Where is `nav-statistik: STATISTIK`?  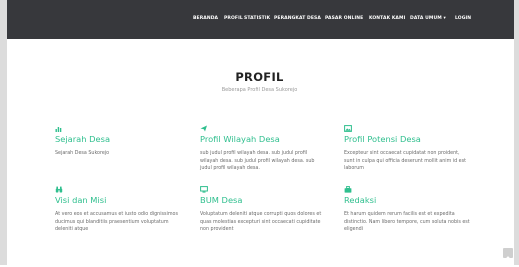
nav-statistik: STATISTIK is located at coordinates (257, 19).